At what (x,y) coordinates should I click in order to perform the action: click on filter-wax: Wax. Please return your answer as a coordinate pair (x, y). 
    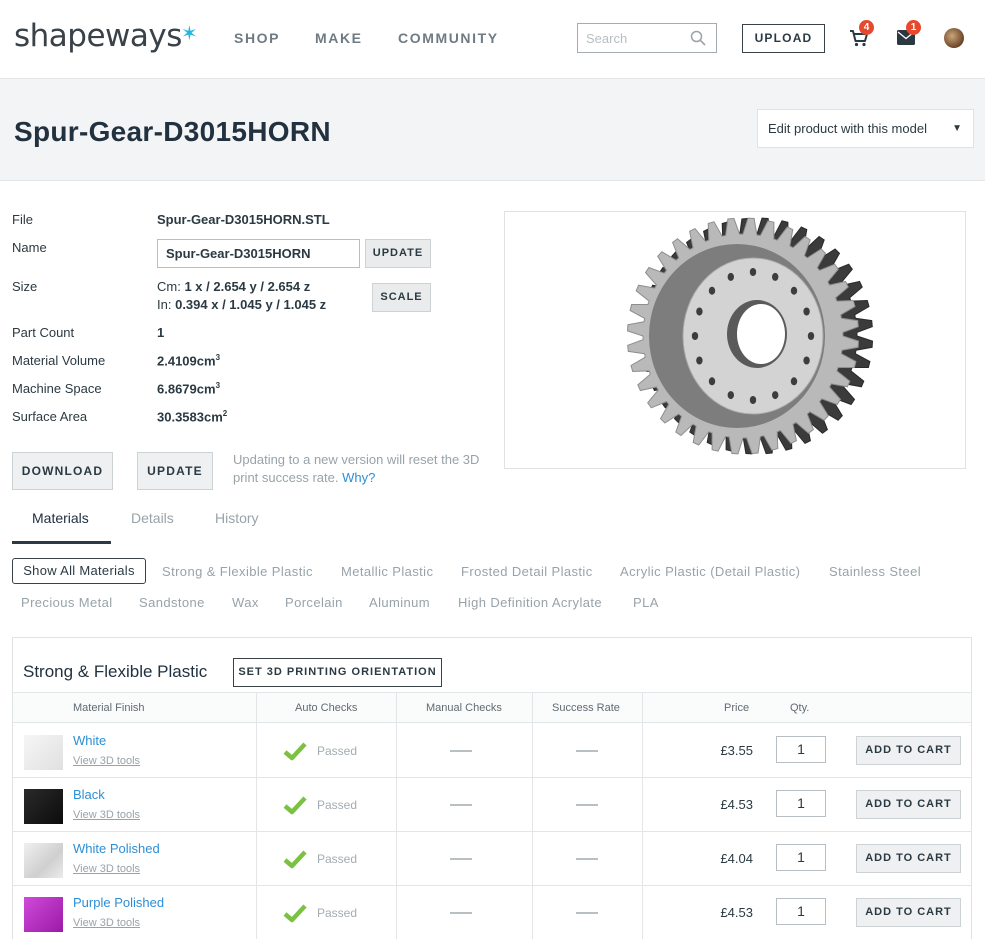
    Looking at the image, I should click on (245, 602).